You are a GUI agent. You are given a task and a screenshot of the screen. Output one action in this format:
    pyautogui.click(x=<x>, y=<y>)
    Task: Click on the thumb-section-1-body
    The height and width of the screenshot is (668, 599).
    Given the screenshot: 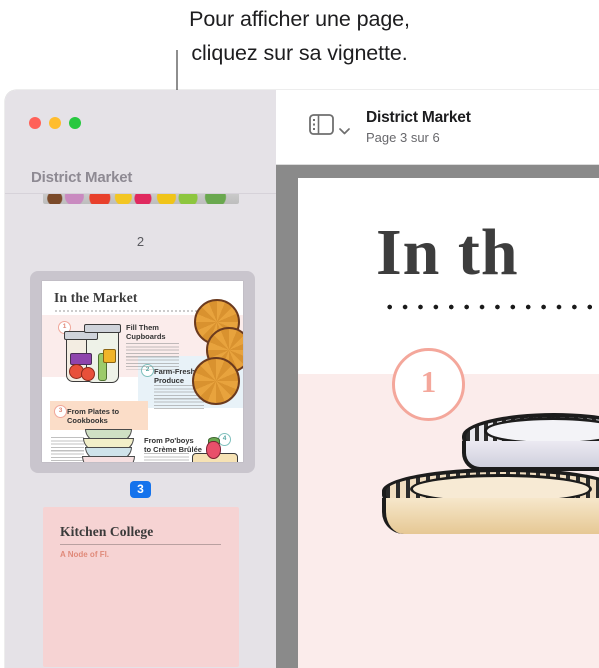 What is the action you would take?
    pyautogui.click(x=152, y=356)
    